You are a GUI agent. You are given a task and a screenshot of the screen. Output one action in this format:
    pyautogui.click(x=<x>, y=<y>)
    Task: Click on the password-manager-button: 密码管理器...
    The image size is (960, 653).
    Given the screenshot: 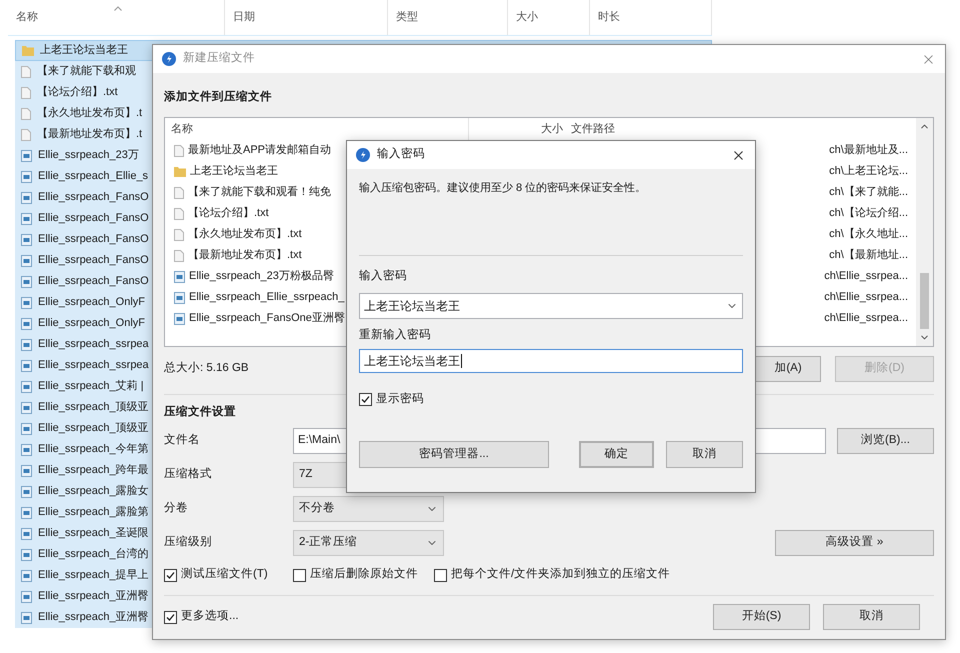 What is the action you would take?
    pyautogui.click(x=454, y=454)
    